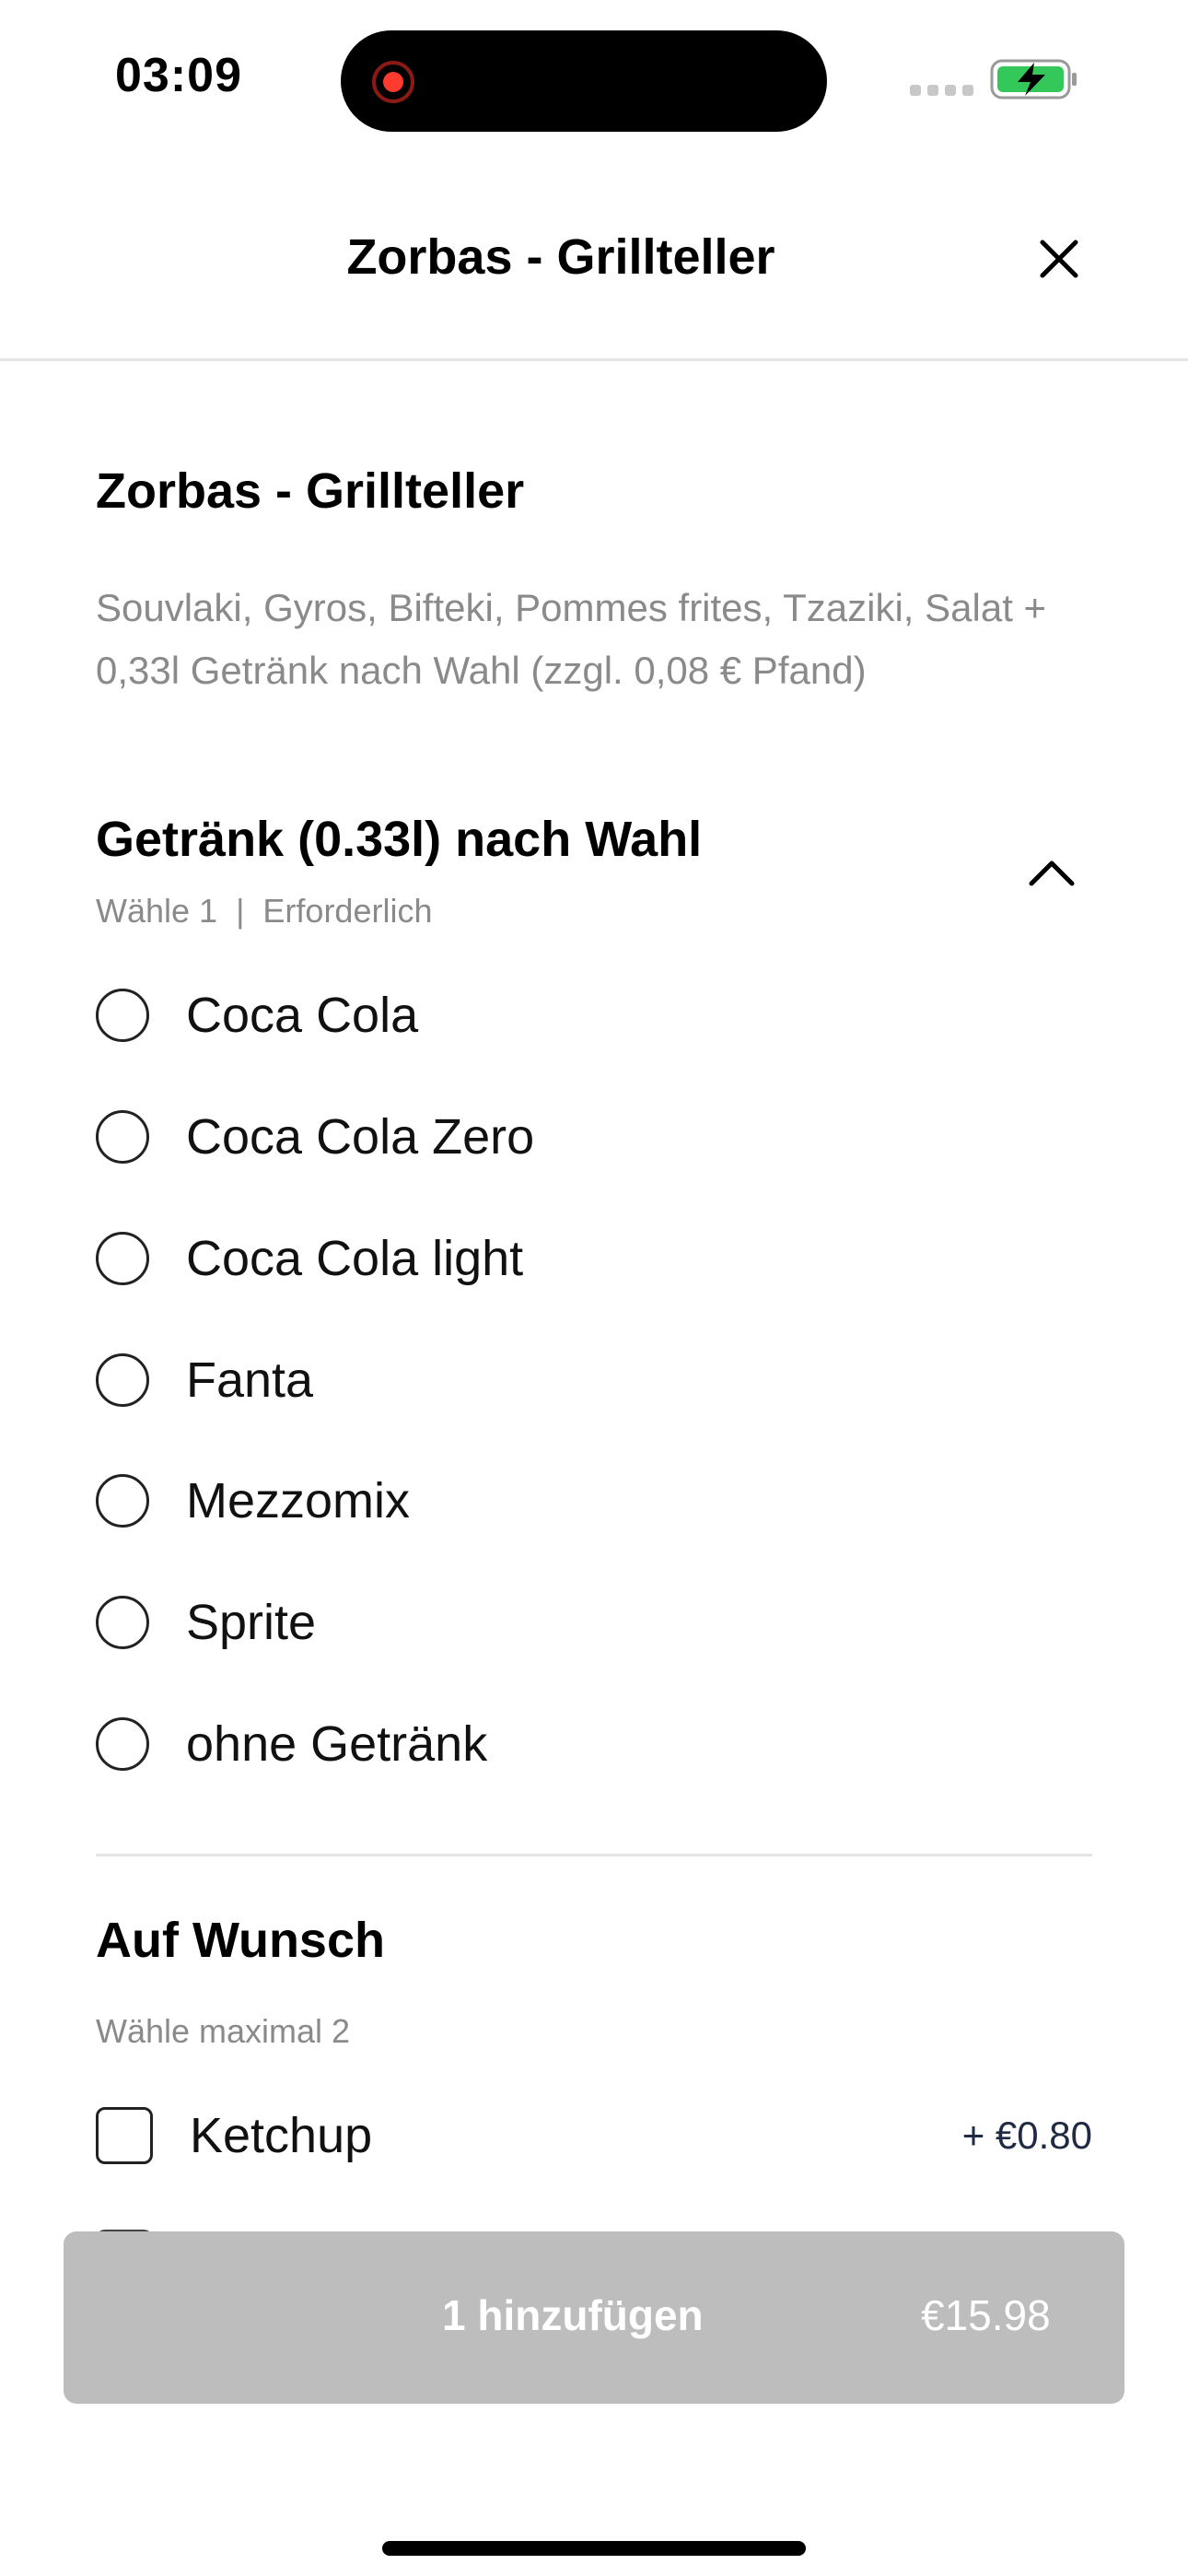 This screenshot has height=2576, width=1188. I want to click on drink-option-fanta: Fanta, so click(594, 1381).